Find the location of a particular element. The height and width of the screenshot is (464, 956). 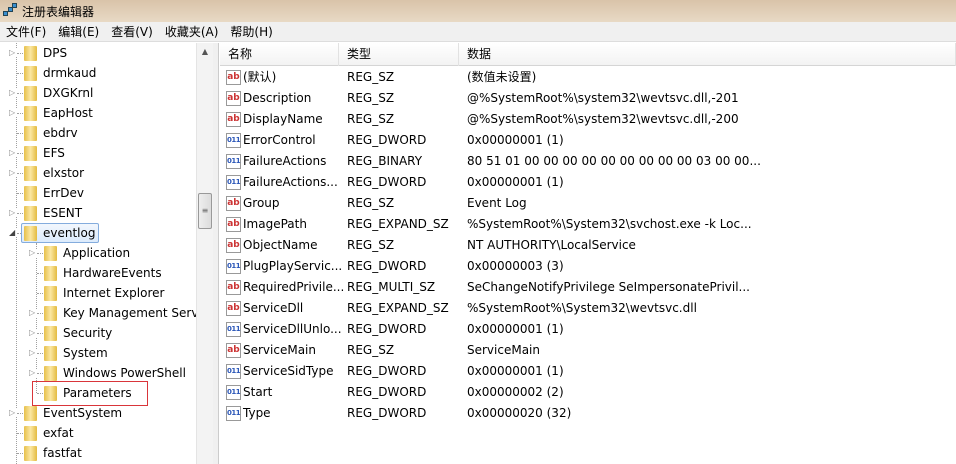

value-data: 0x00000002 (2) is located at coordinates (515, 392).